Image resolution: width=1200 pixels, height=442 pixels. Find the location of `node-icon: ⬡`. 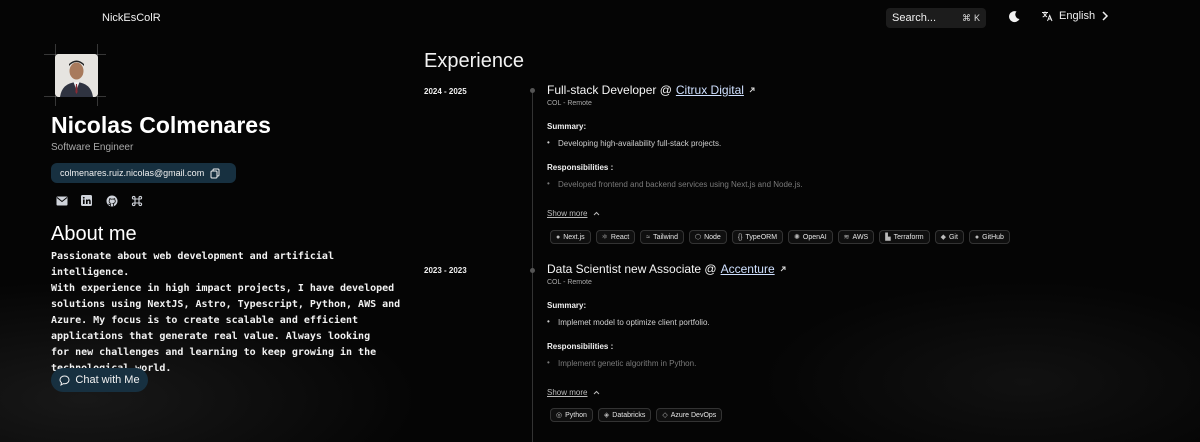

node-icon: ⬡ is located at coordinates (698, 237).